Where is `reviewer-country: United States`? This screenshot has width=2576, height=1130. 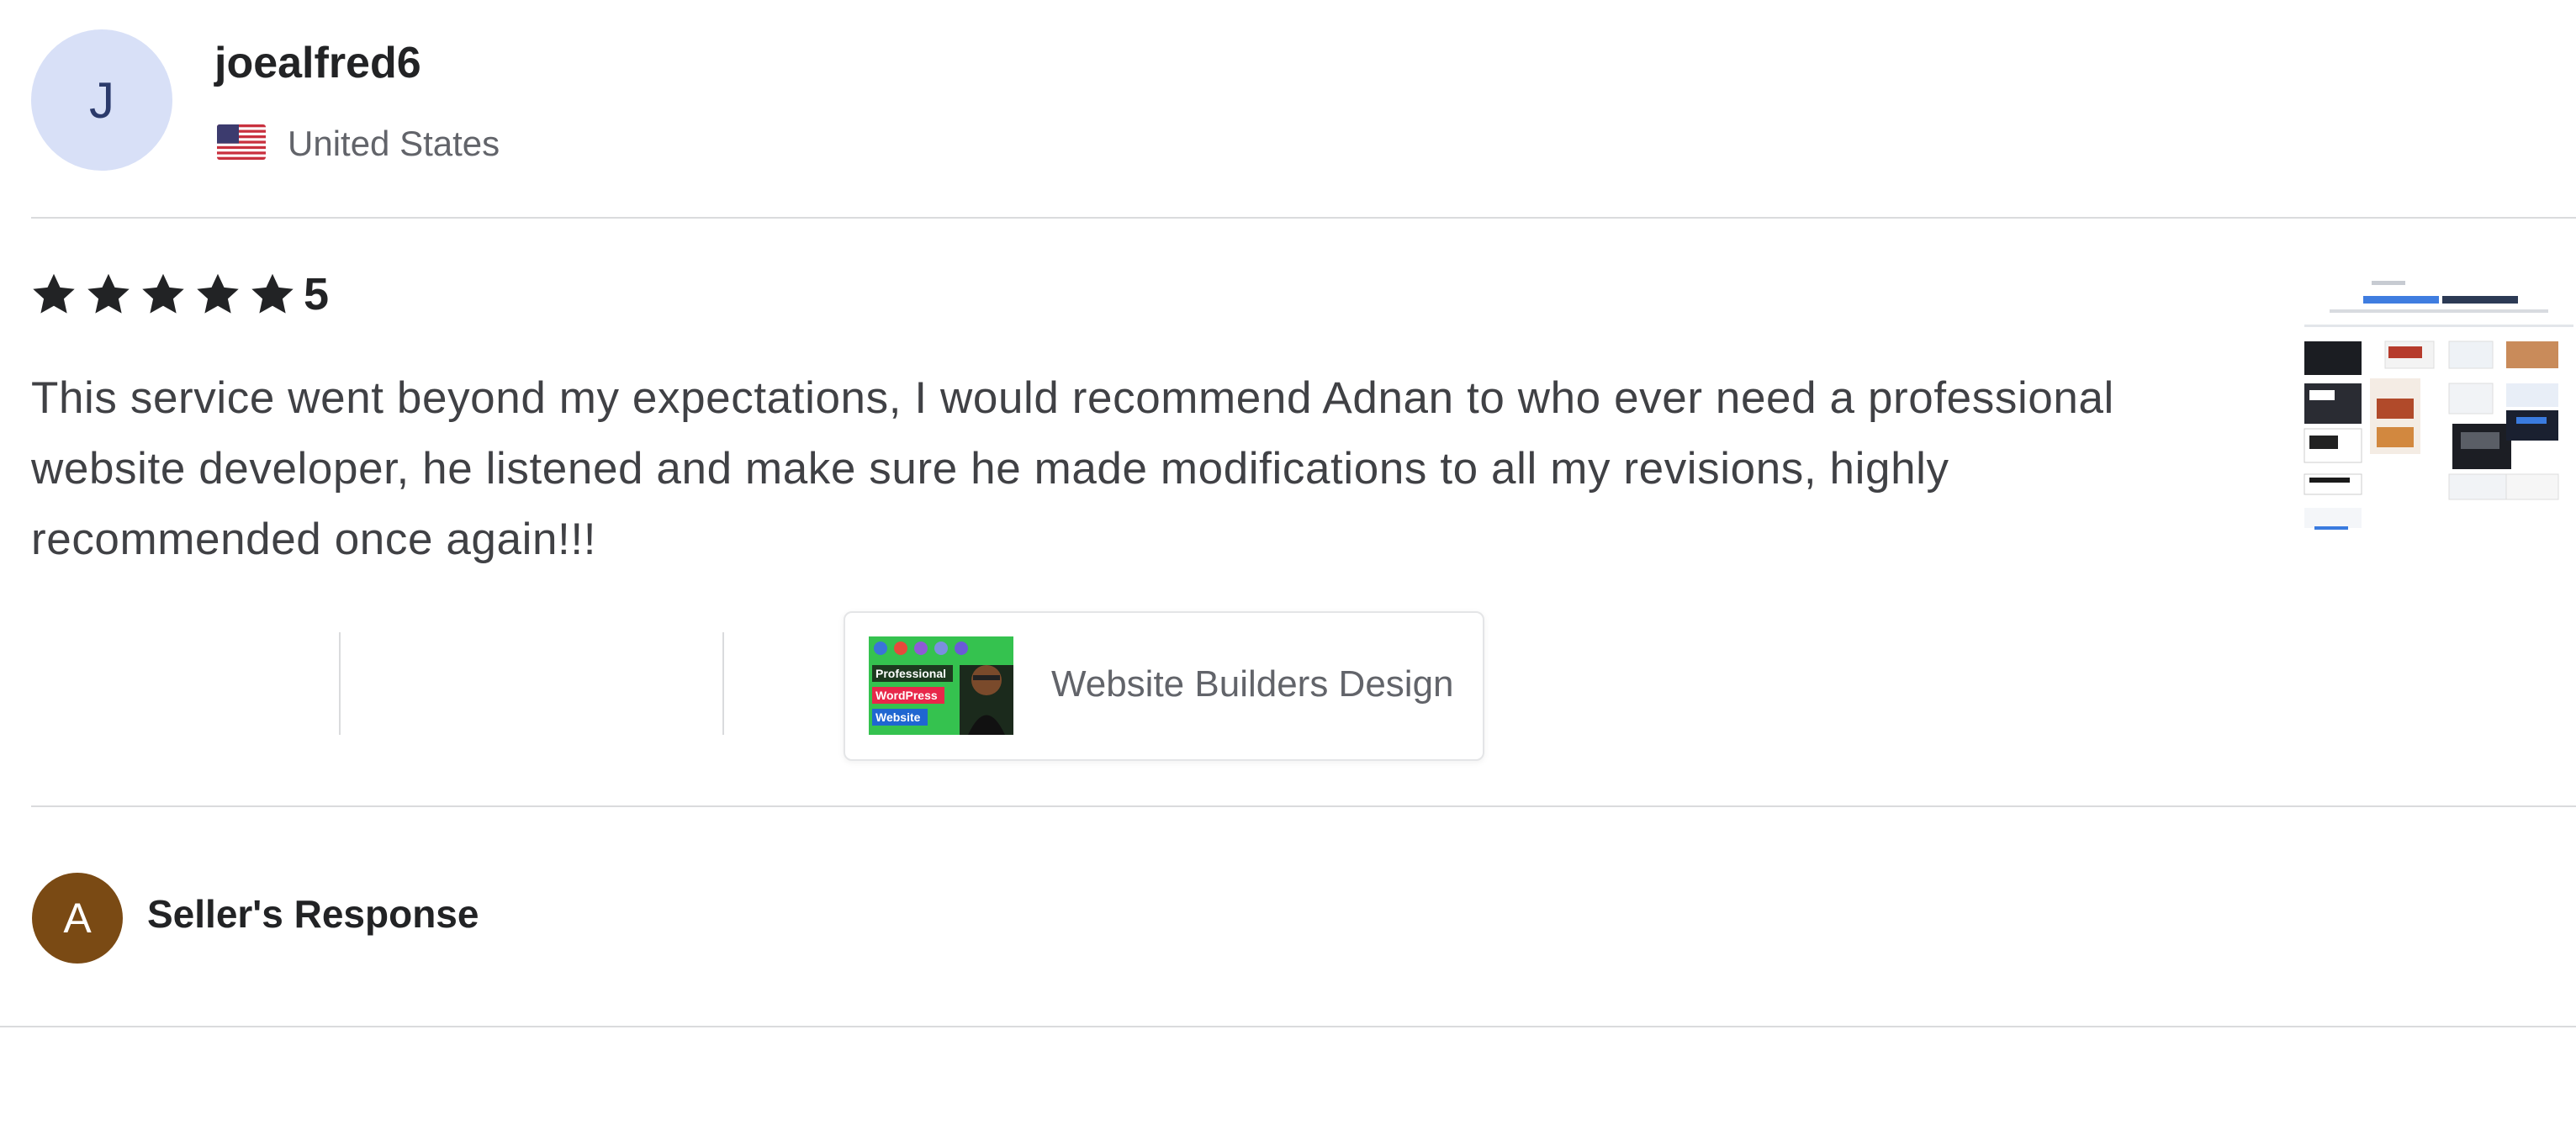 reviewer-country: United States is located at coordinates (394, 143).